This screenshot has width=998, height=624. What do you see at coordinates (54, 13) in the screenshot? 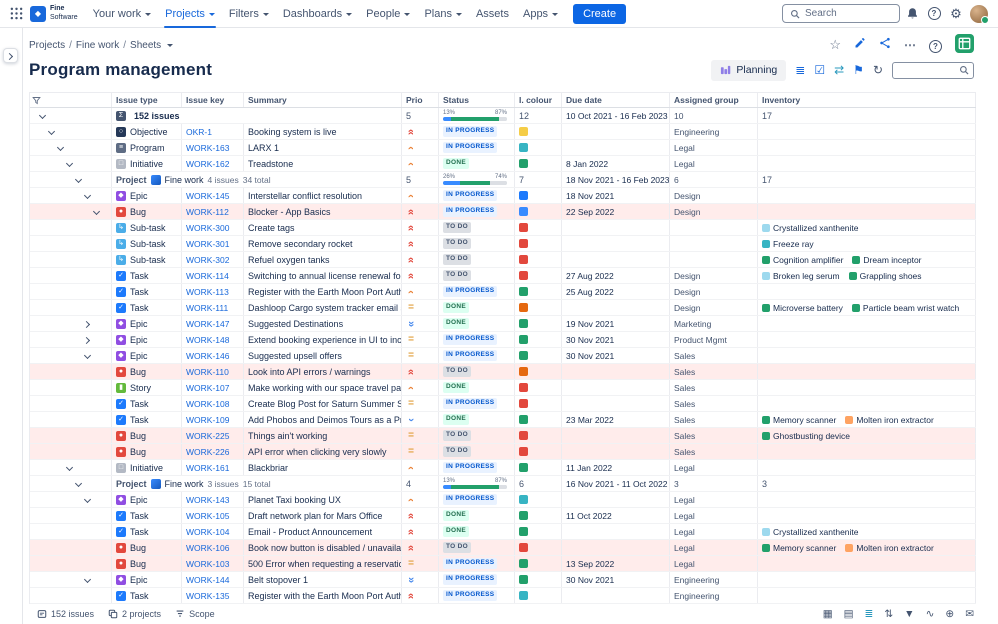
I see `app-logo: ◆ Fine Software` at bounding box center [54, 13].